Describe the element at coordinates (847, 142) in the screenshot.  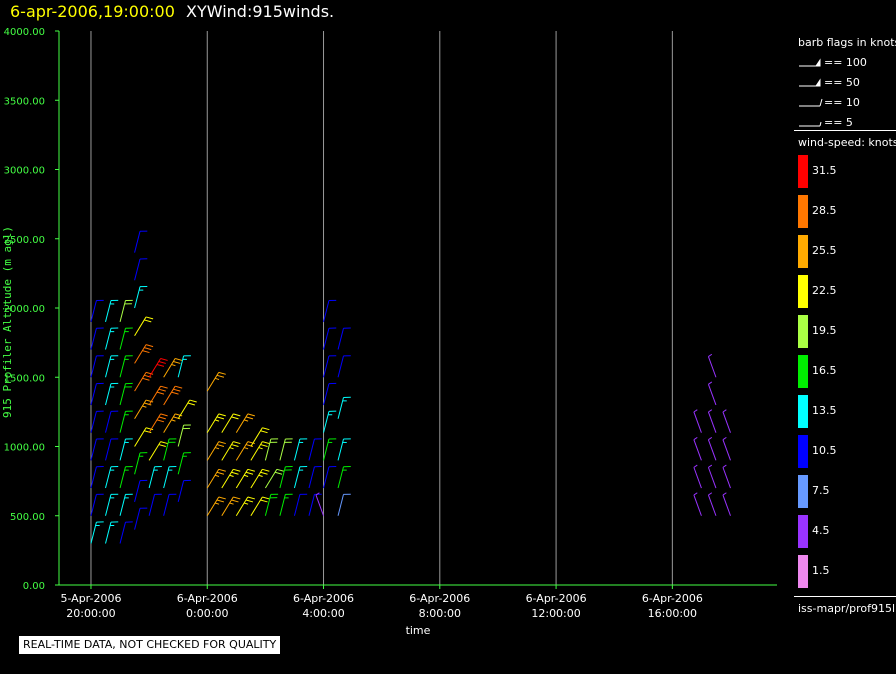
I see `speed-legend-title: wind-speed: knots` at that location.